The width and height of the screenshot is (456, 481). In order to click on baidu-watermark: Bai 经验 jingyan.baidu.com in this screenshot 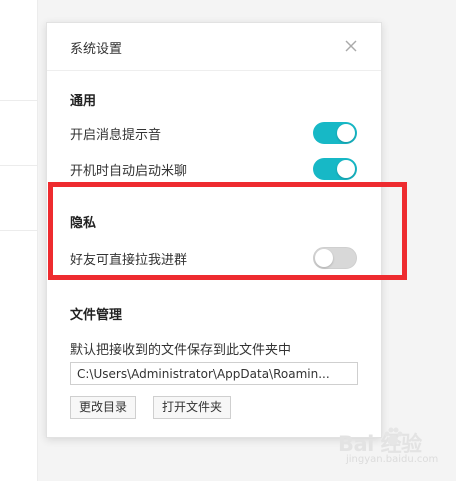, I will do `click(388, 446)`.